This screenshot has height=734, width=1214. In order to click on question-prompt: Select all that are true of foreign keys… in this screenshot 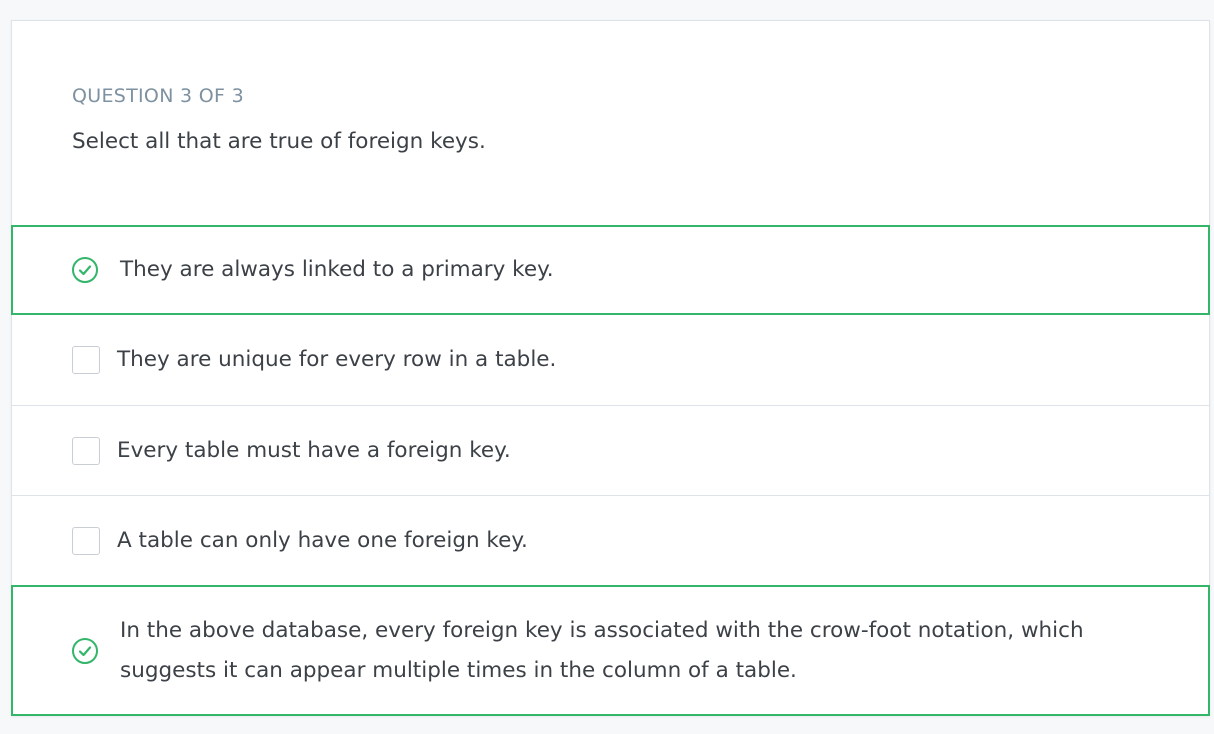, I will do `click(279, 141)`.